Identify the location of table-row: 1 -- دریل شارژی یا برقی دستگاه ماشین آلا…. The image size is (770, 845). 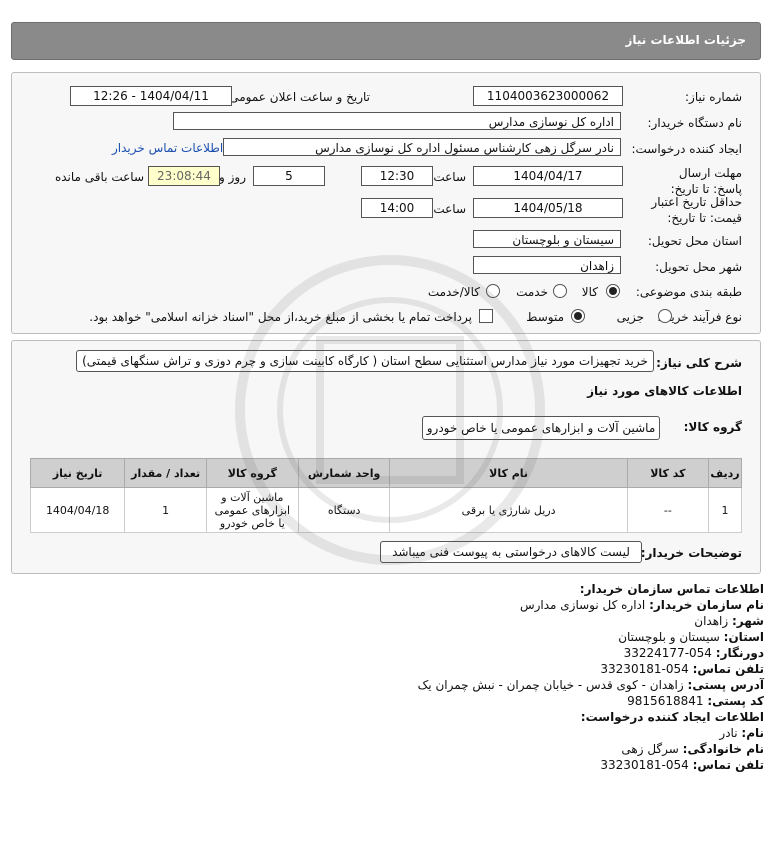
(385, 510).